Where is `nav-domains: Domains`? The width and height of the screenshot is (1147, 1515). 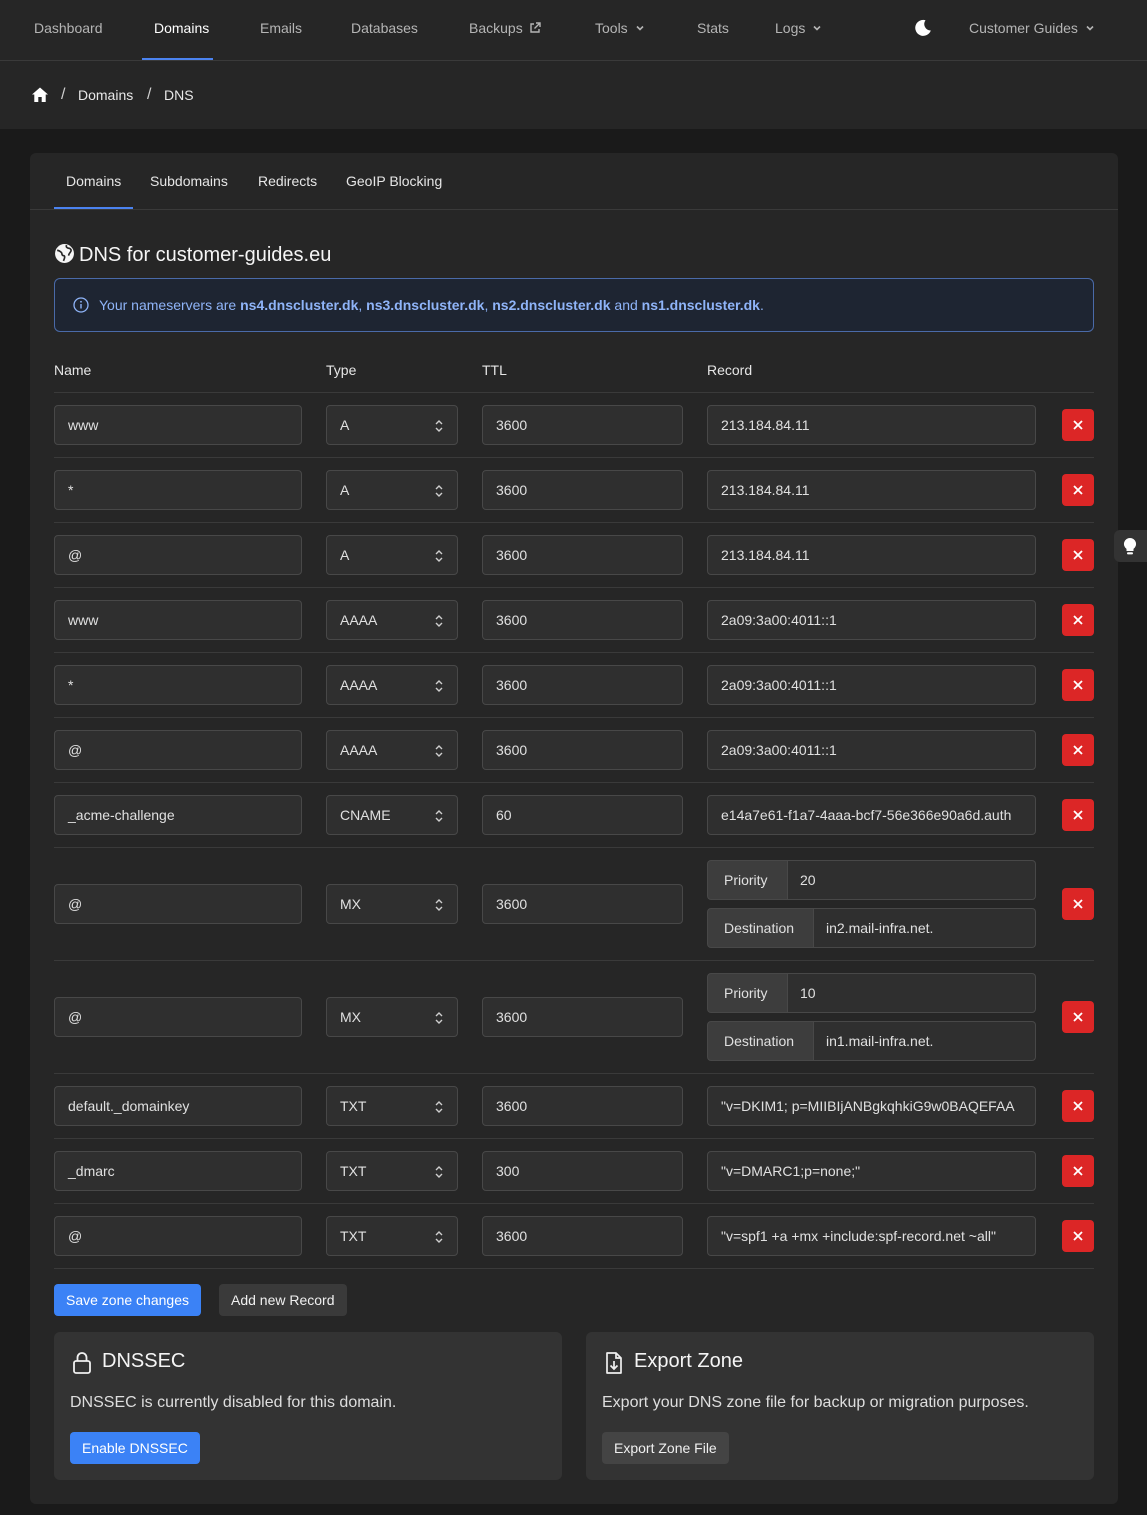
nav-domains: Domains is located at coordinates (177, 30).